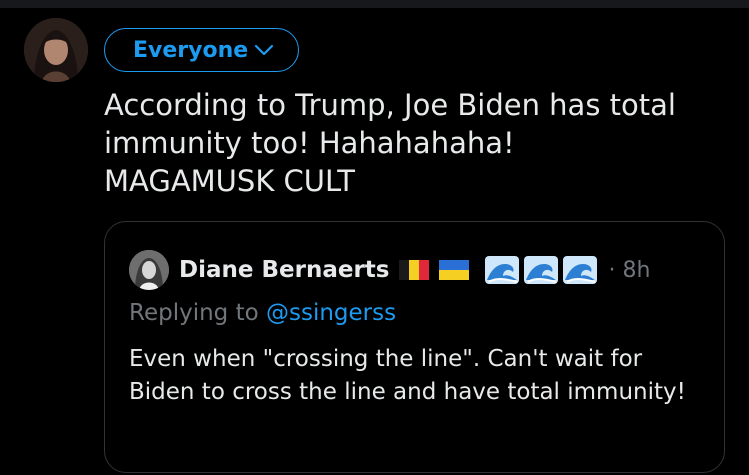 The height and width of the screenshot is (475, 749). What do you see at coordinates (264, 50) in the screenshot?
I see `chevron-down-icon` at bounding box center [264, 50].